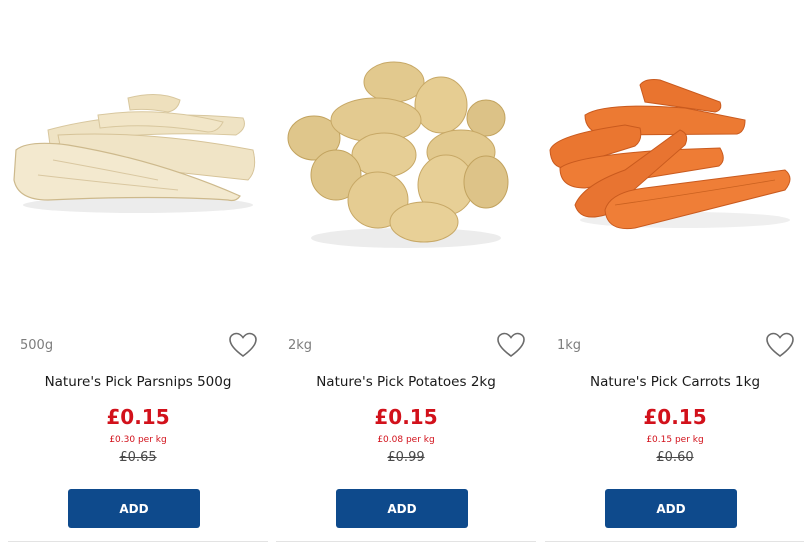 Image resolution: width=804 pixels, height=544 pixels. Describe the element at coordinates (674, 382) in the screenshot. I see `product-name: Nature's Pick Carrots 1kg` at that location.